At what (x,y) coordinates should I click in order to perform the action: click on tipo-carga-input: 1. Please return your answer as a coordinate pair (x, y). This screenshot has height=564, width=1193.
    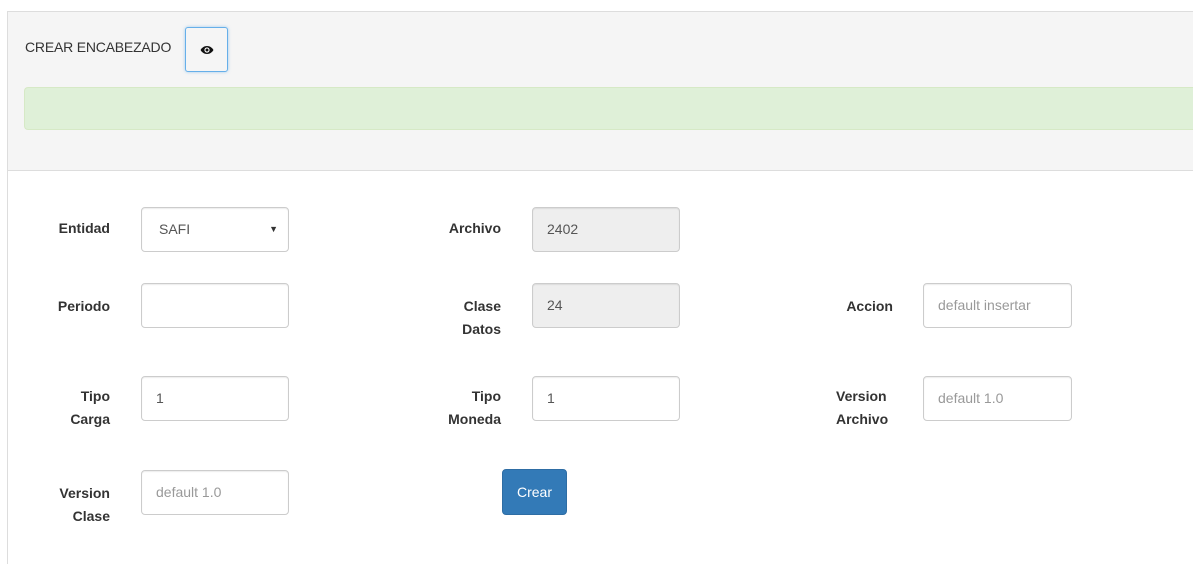
    Looking at the image, I should click on (215, 398).